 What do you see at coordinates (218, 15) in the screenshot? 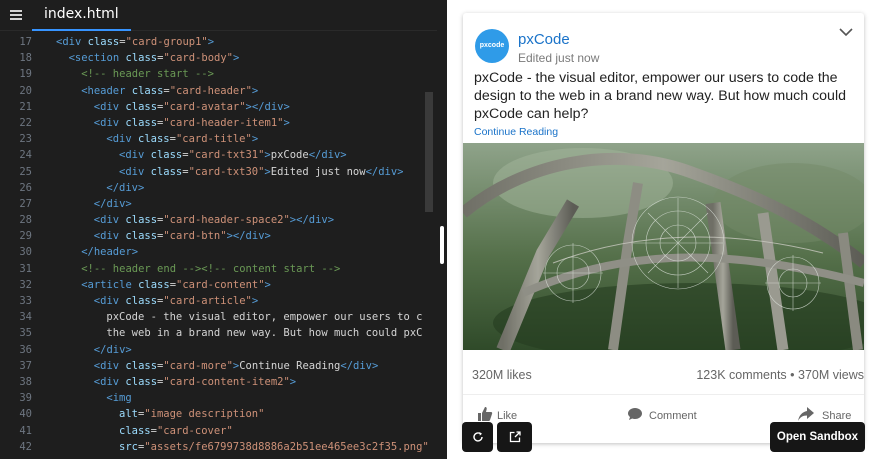
I see `editor-tab-bar: index.html` at bounding box center [218, 15].